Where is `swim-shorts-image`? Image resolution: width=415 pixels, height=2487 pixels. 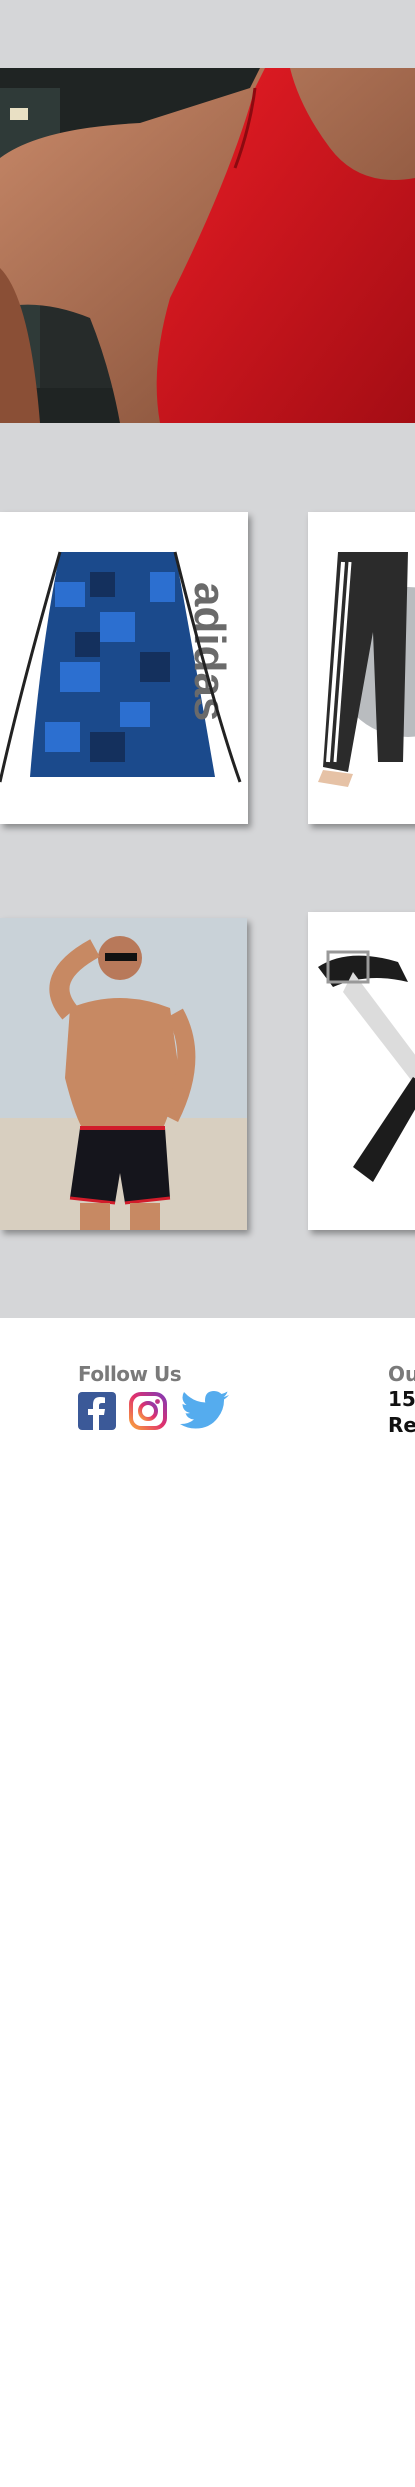 swim-shorts-image is located at coordinates (123, 1074).